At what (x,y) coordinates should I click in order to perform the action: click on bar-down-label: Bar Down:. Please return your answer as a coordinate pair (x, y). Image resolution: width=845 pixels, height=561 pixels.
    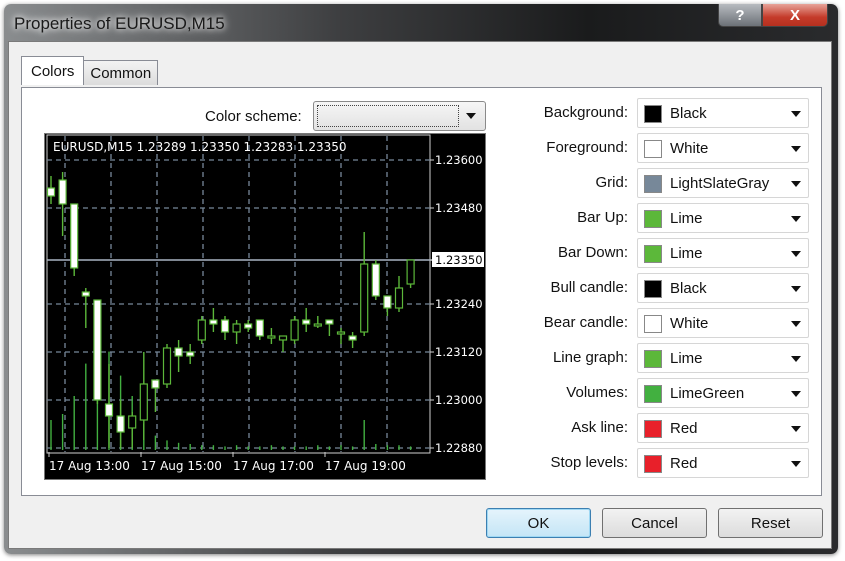
    Looking at the image, I should click on (592, 252).